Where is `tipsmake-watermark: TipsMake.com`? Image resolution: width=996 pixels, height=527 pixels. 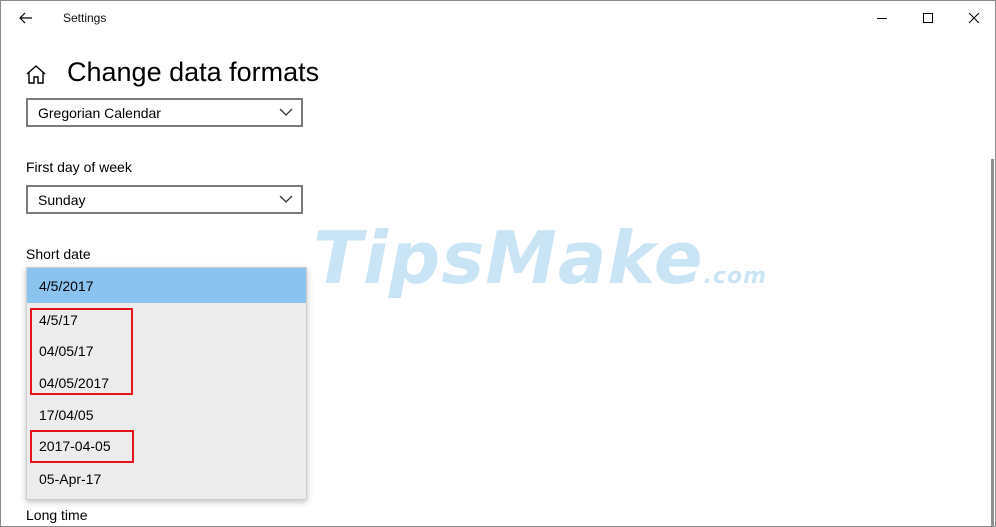
tipsmake-watermark: TipsMake.com is located at coordinates (540, 258).